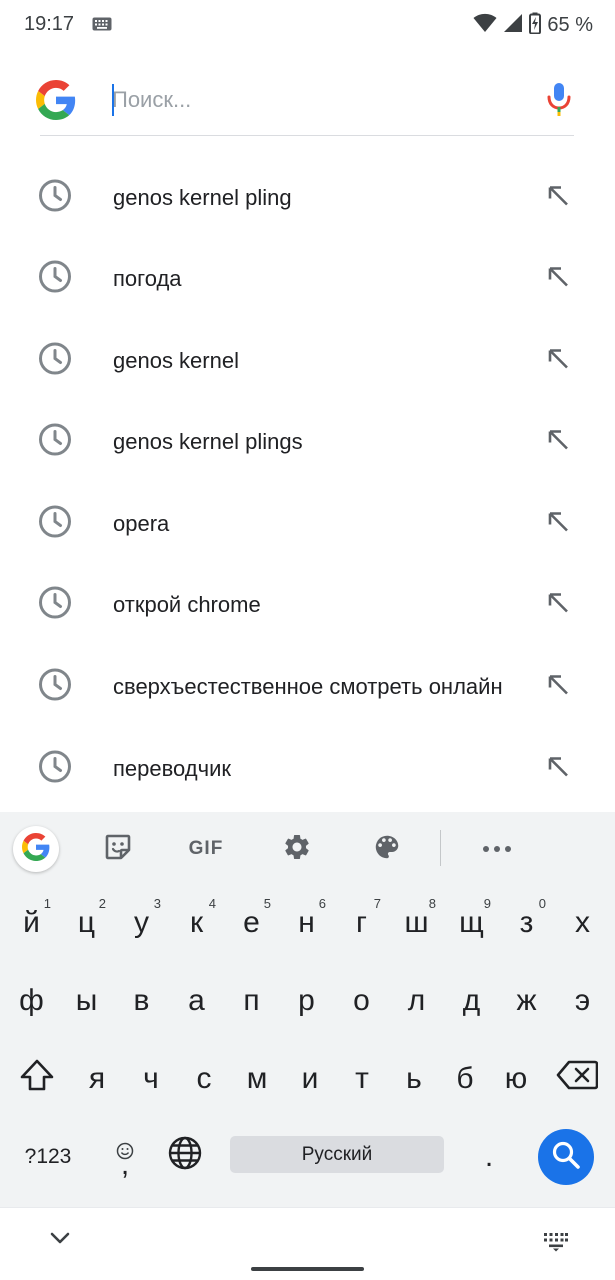  I want to click on battery-charging-icon, so click(535, 25).